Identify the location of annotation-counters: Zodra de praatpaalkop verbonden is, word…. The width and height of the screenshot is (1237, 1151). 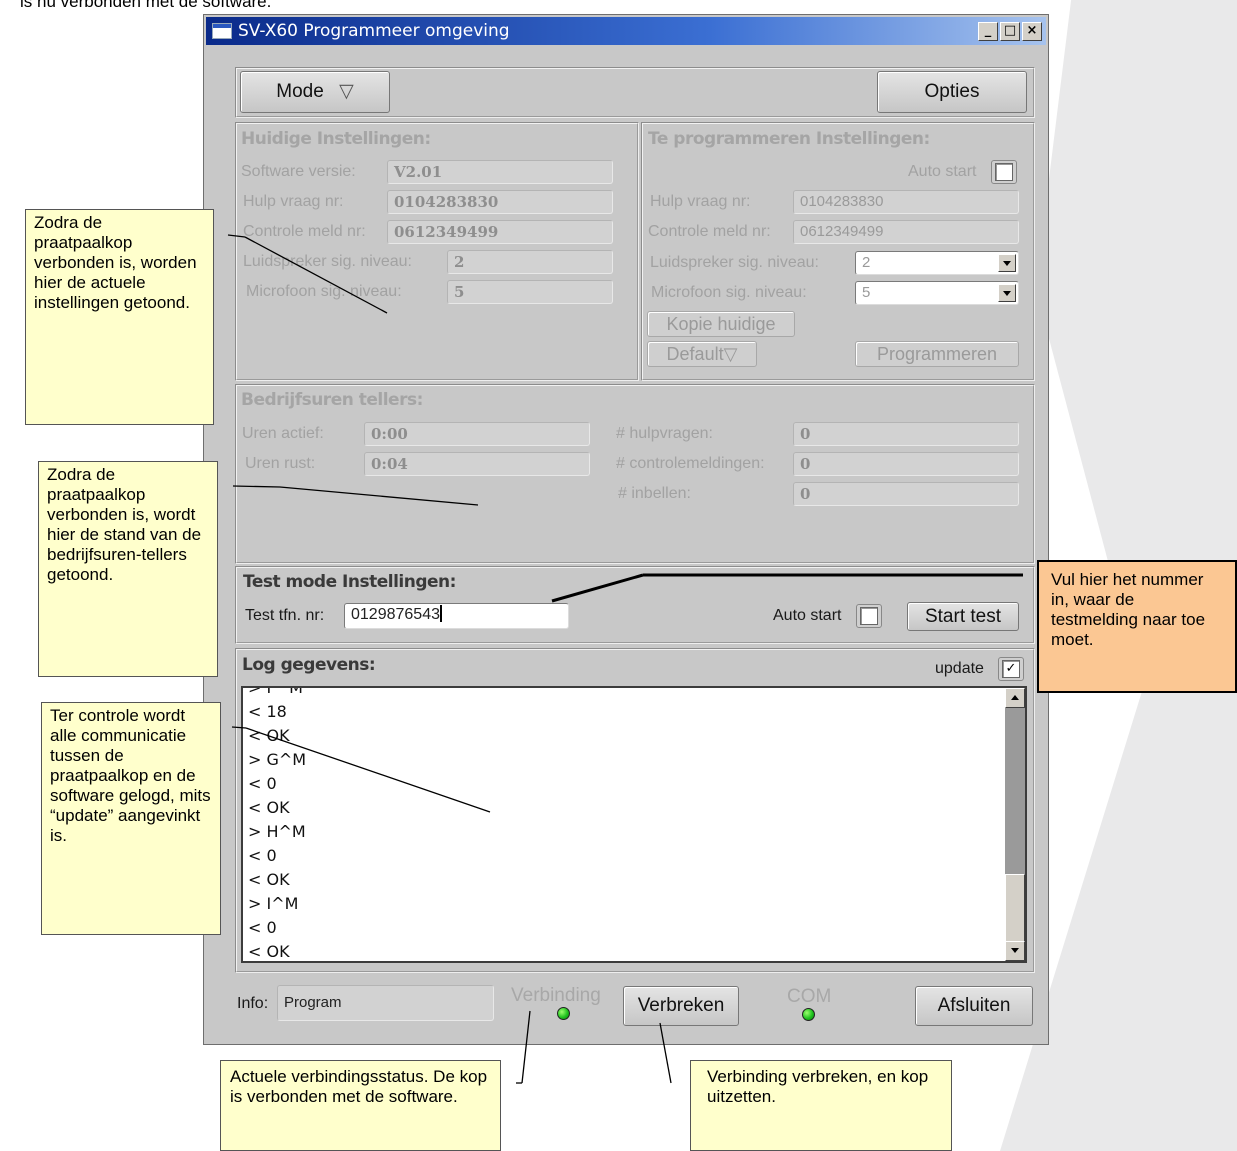
(128, 569).